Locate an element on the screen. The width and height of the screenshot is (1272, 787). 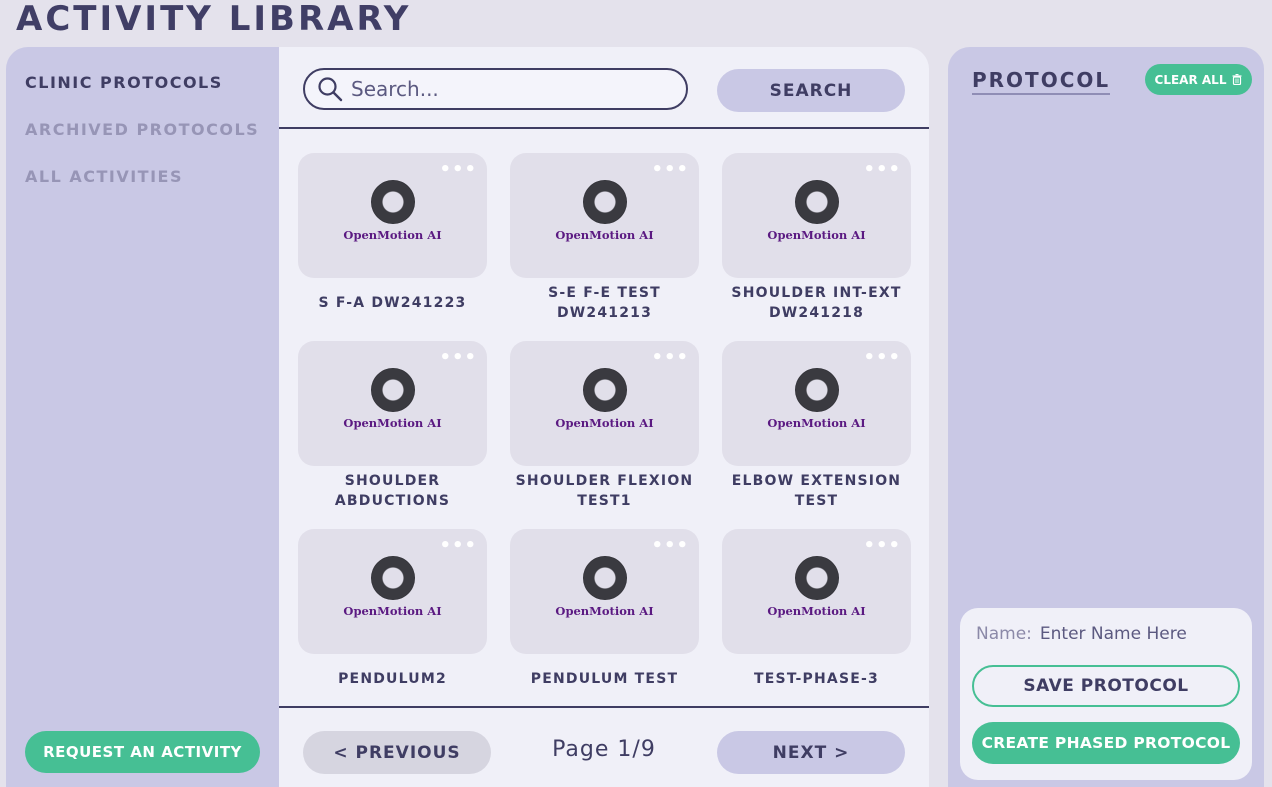
bottom-divider is located at coordinates (604, 707).